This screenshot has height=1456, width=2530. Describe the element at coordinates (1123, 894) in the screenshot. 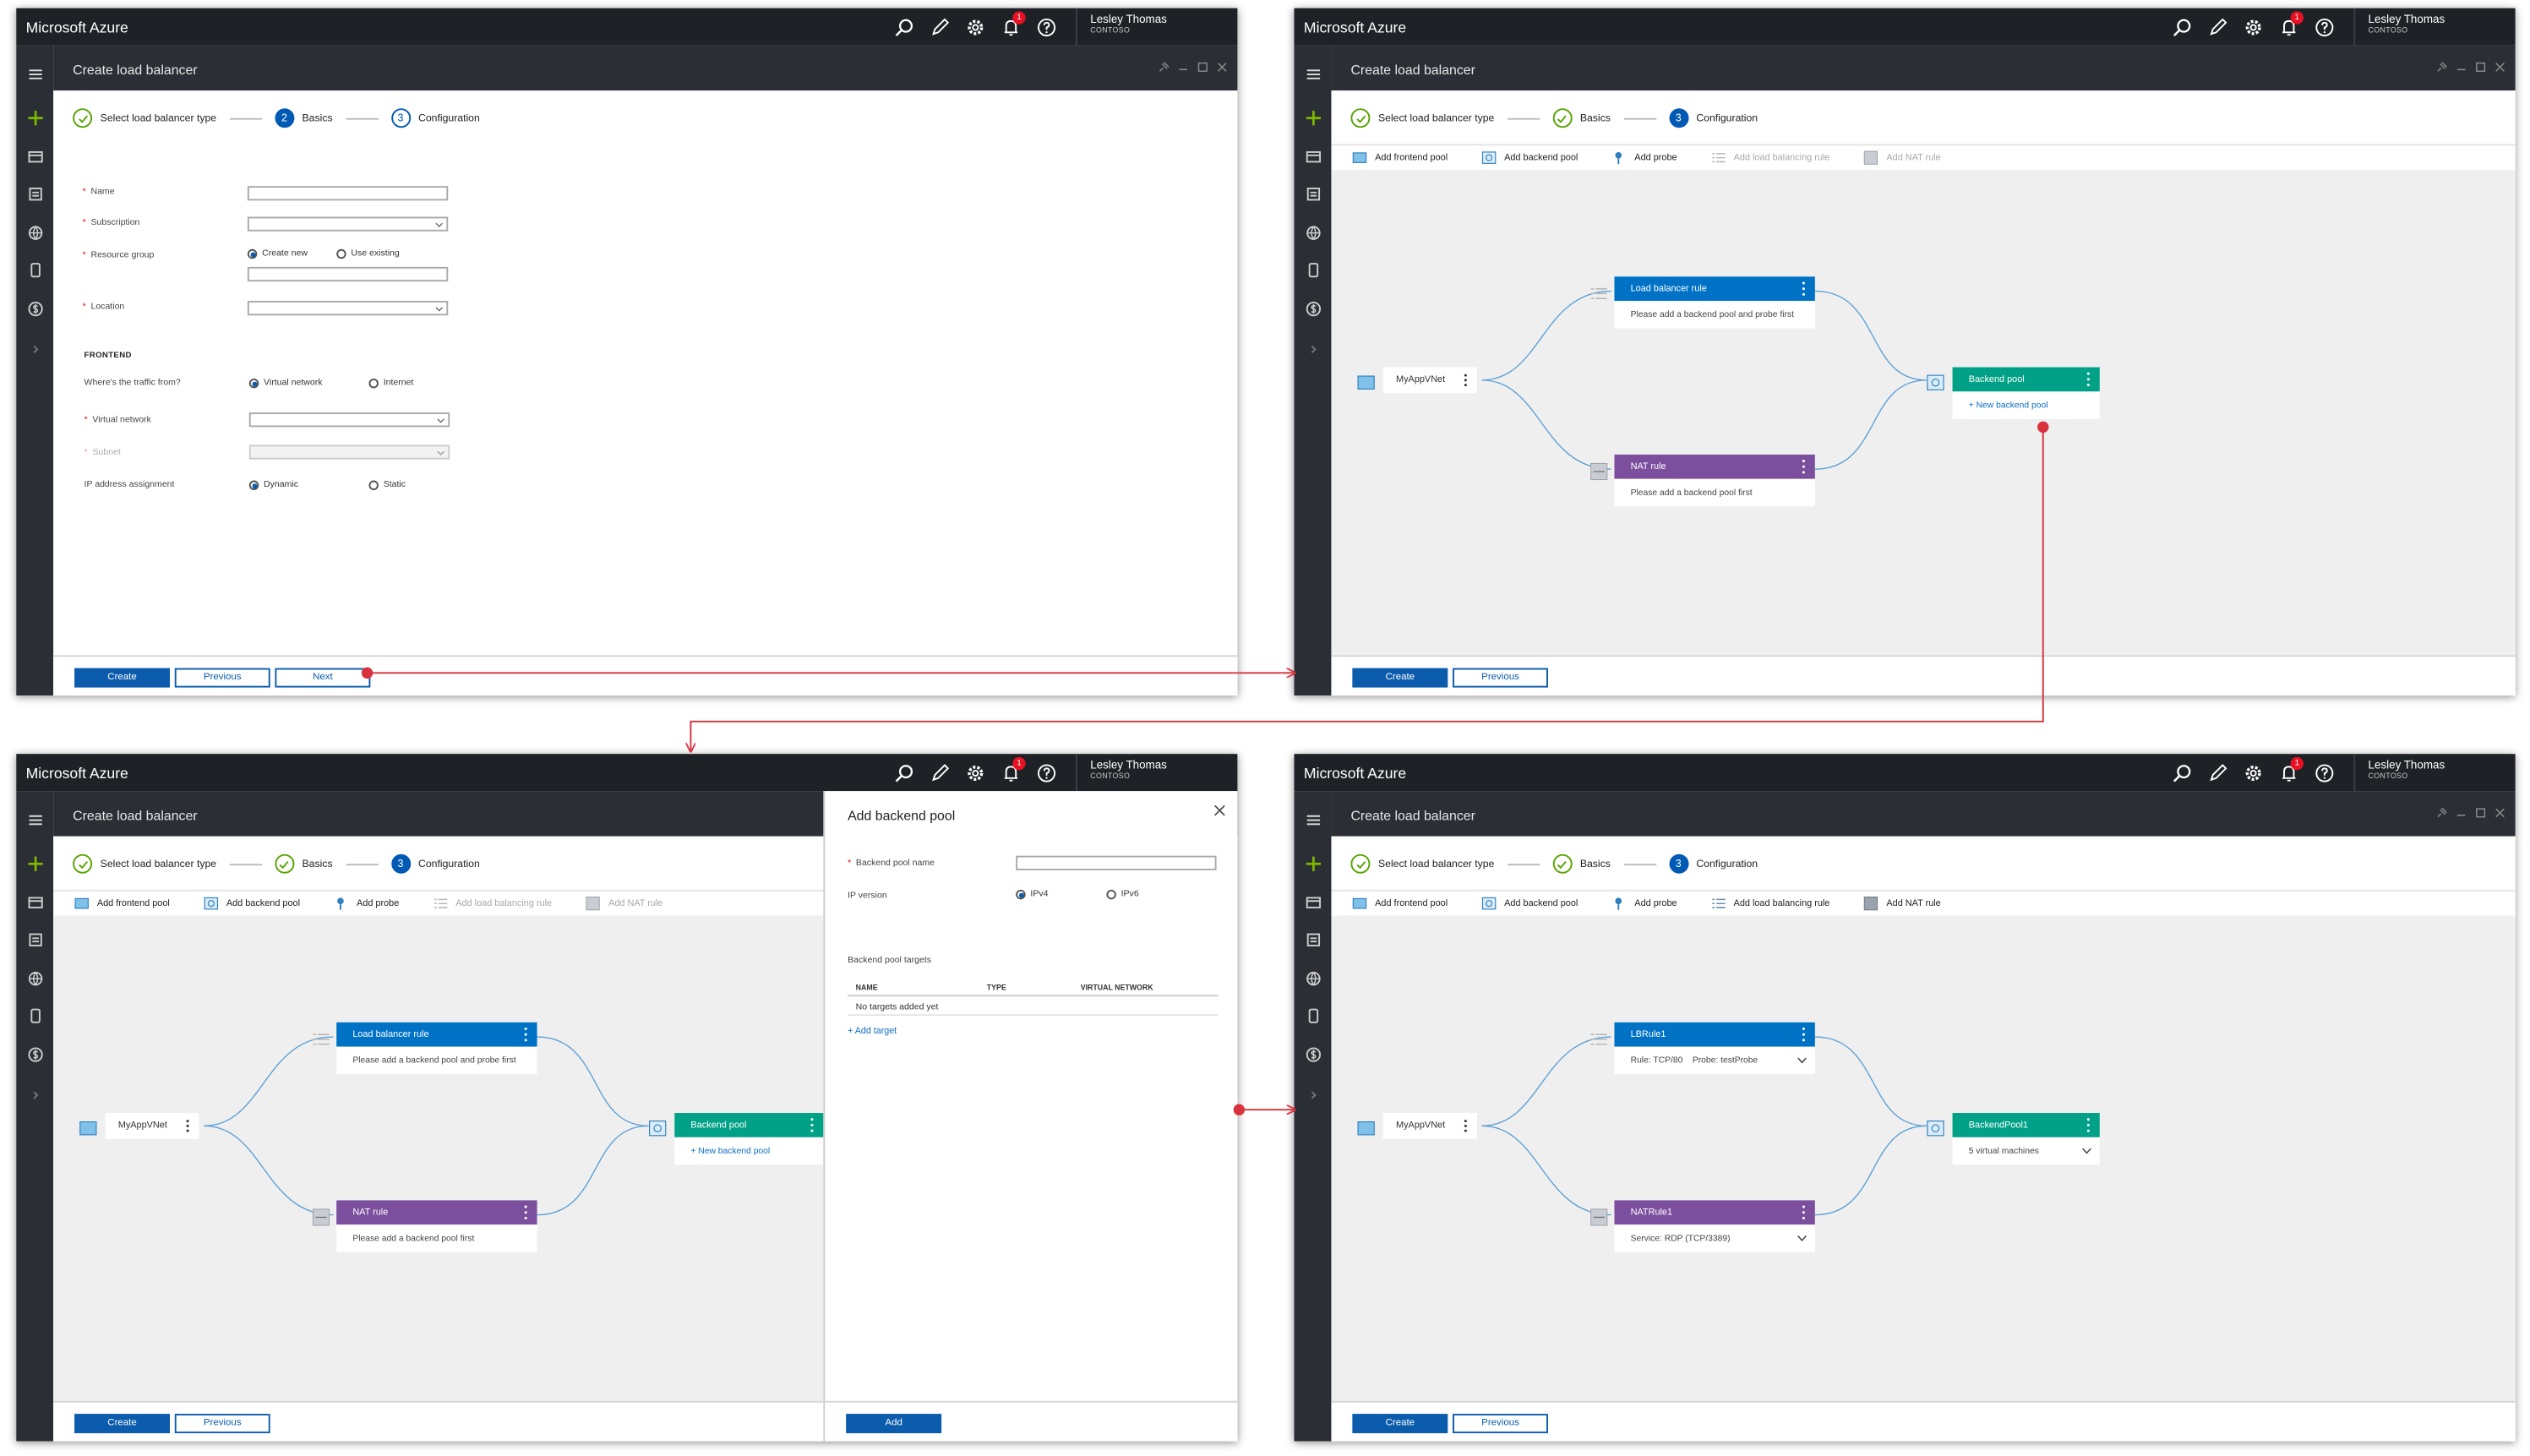

I see `ipv6-radio: IPv6` at that location.